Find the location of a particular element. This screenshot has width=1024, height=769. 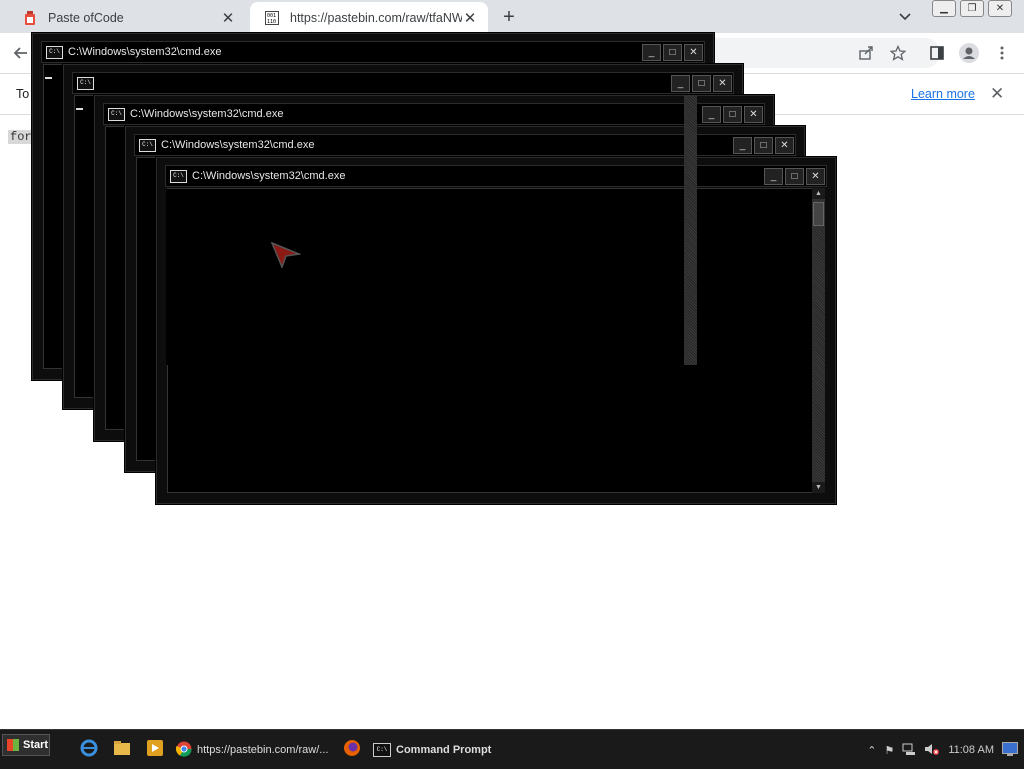

back-arrow-icon is located at coordinates (21, 53).